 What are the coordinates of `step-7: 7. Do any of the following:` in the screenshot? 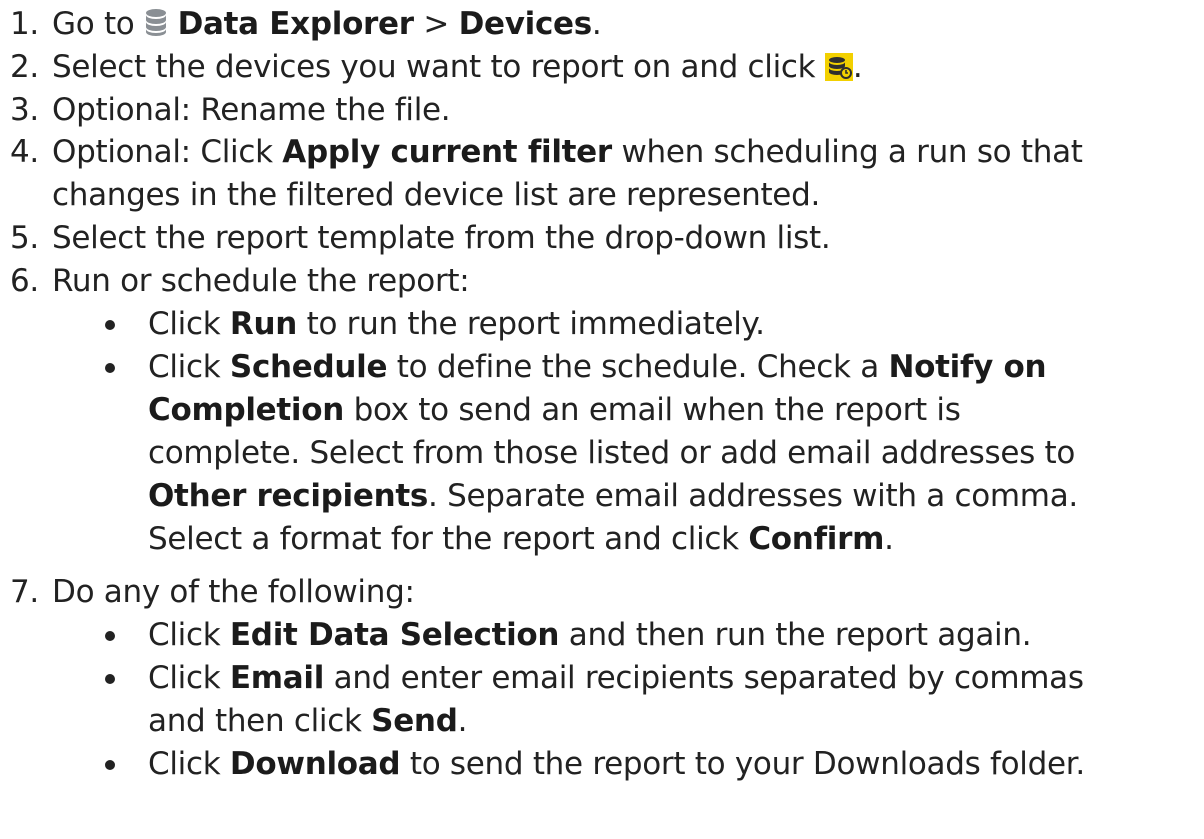 It's located at (207, 592).